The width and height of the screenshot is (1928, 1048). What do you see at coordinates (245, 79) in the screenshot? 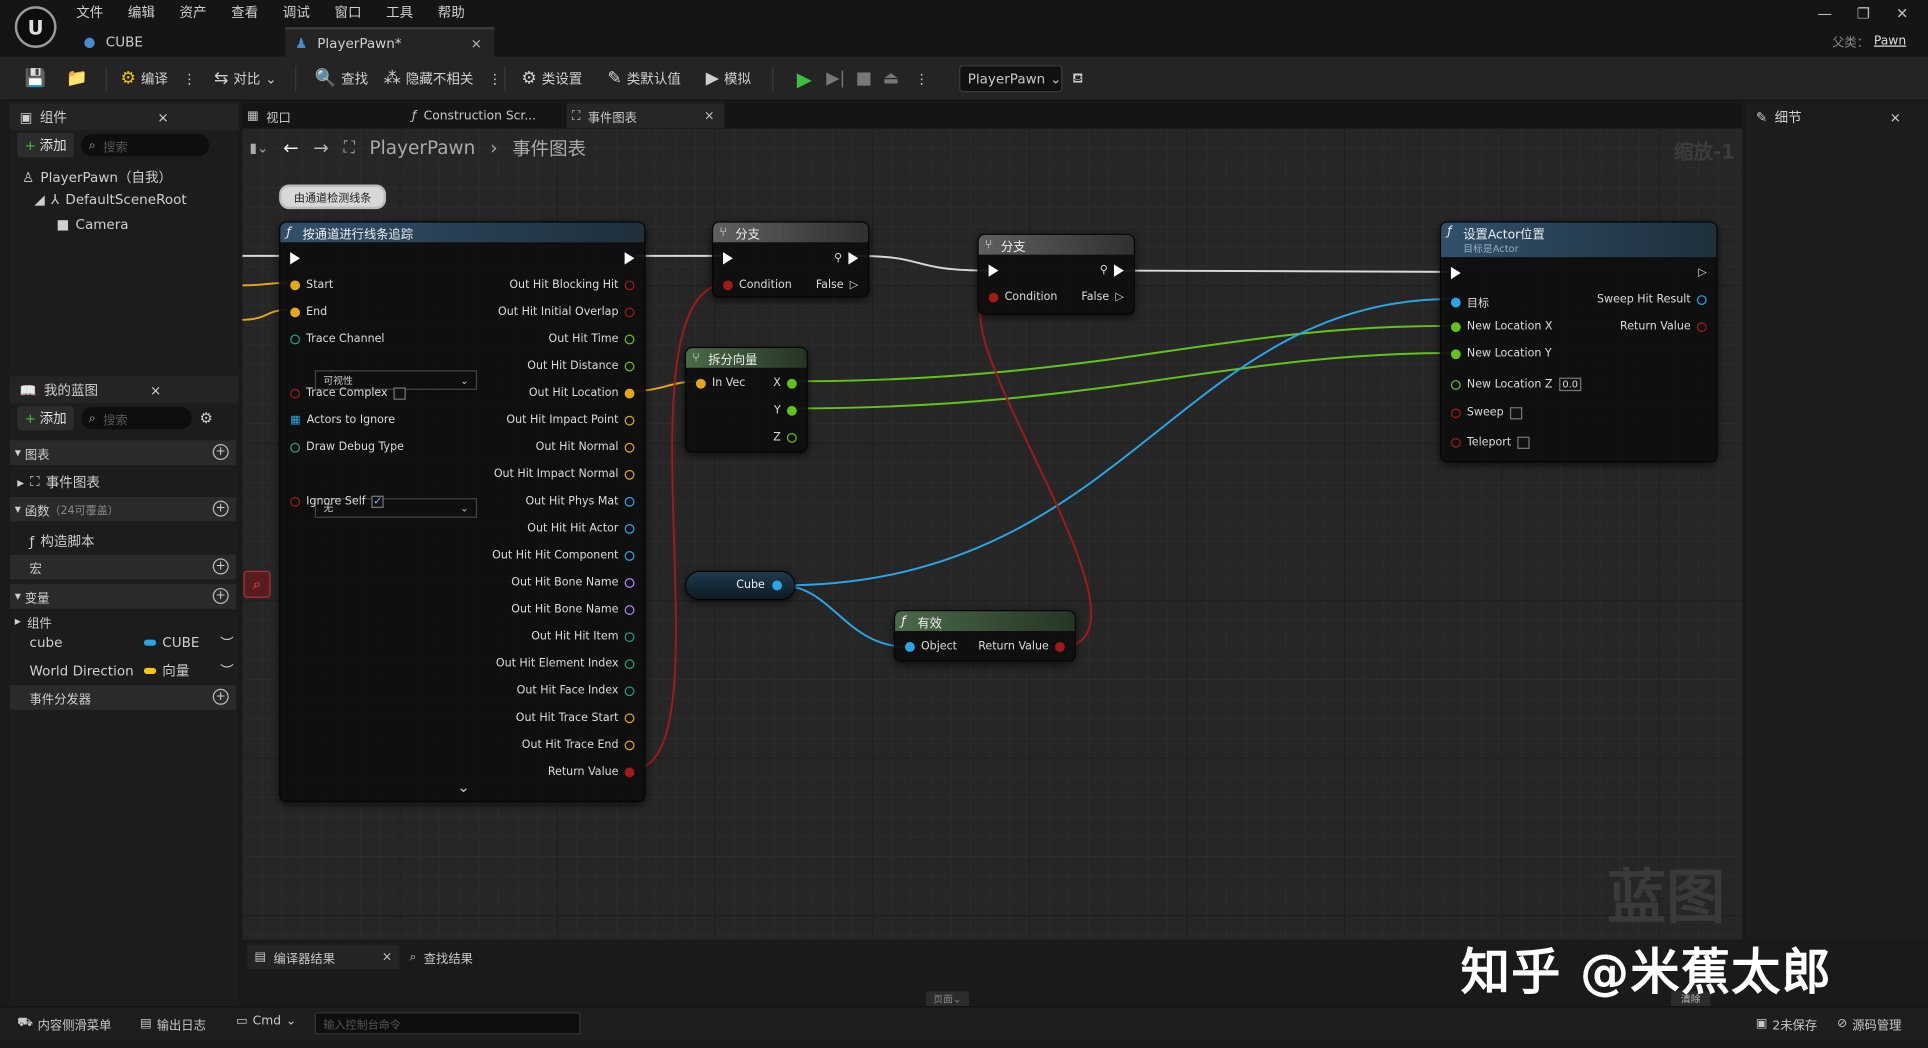
I see `diff-button: ⇆ 对比 ⌄` at bounding box center [245, 79].